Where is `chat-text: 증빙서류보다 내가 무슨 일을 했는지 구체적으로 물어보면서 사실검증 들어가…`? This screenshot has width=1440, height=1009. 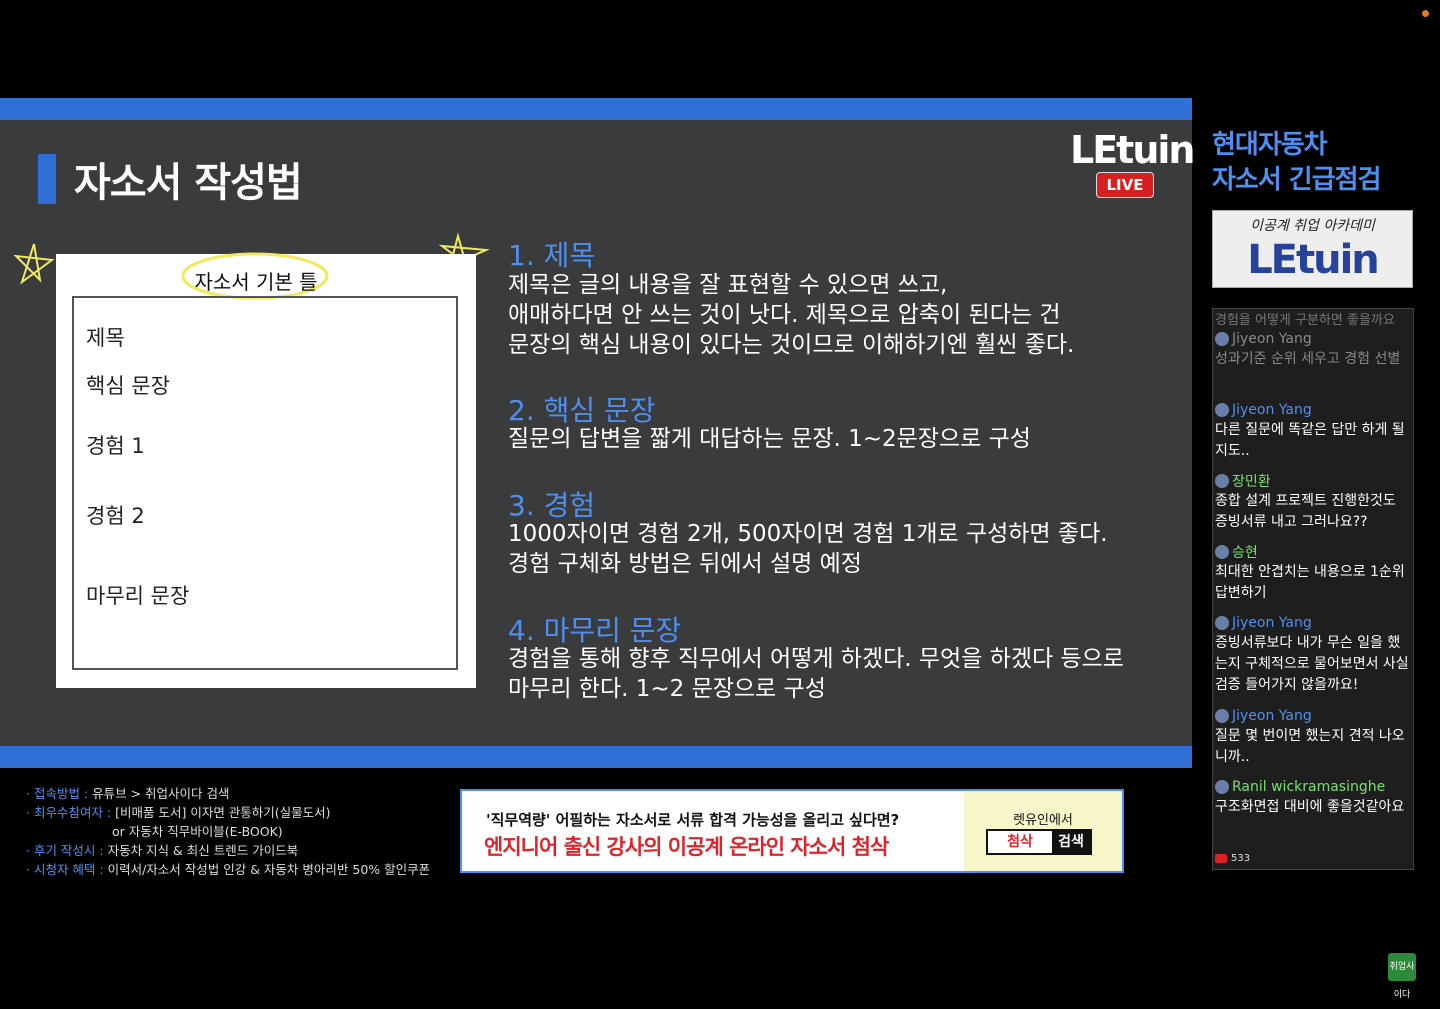
chat-text: 증빙서류보다 내가 무슨 일을 했는지 구체적으로 물어보면서 사실검증 들어가… is located at coordinates (1312, 664).